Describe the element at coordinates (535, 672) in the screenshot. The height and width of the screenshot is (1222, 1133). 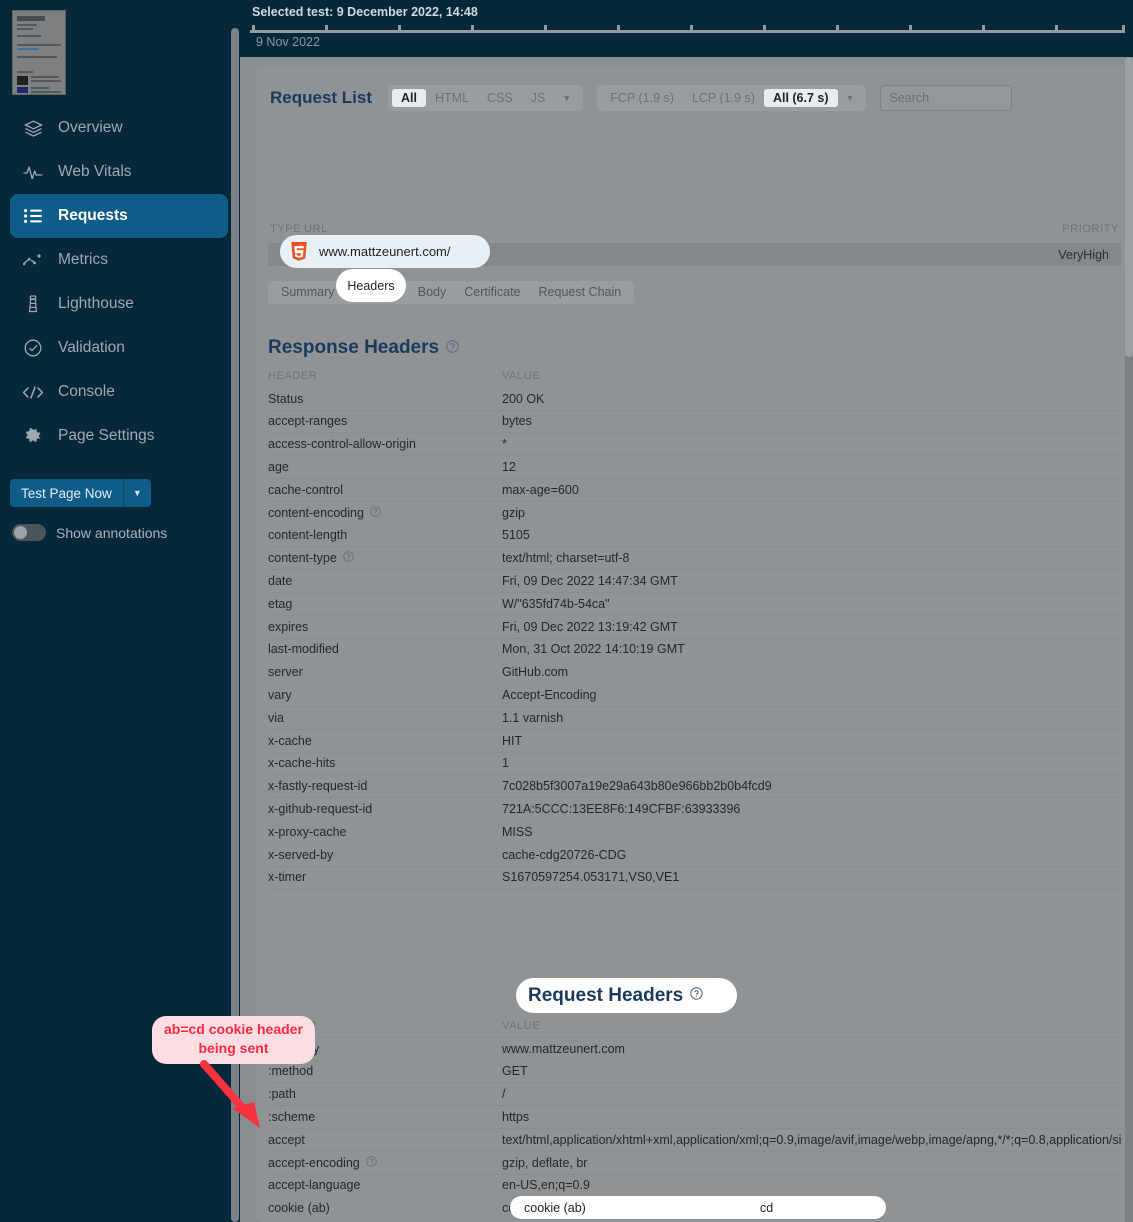
I see `header-value: GitHub.com` at that location.